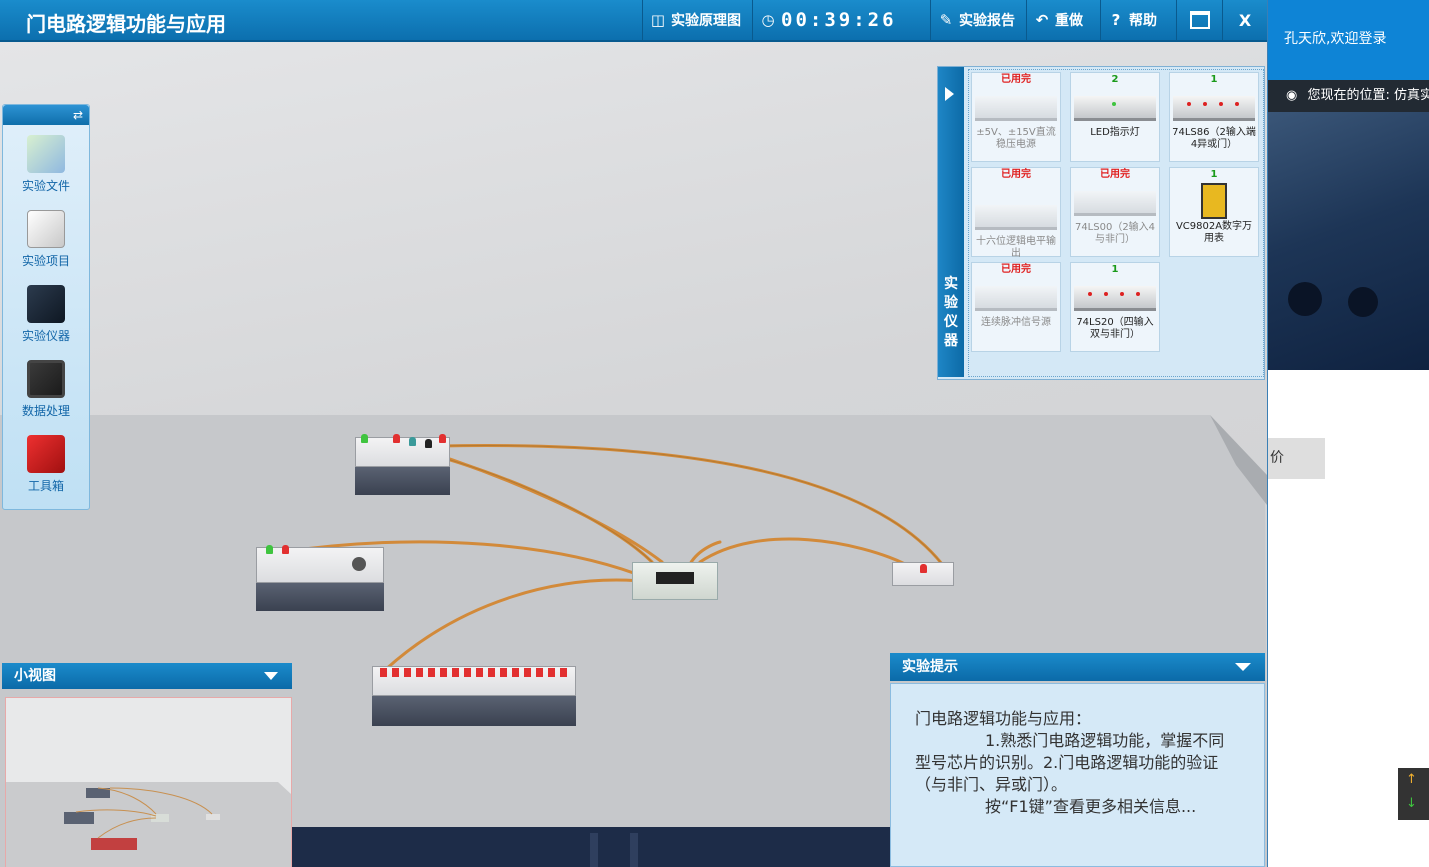 The width and height of the screenshot is (1429, 867). I want to click on instrument-name: LED指示灯, so click(1115, 132).